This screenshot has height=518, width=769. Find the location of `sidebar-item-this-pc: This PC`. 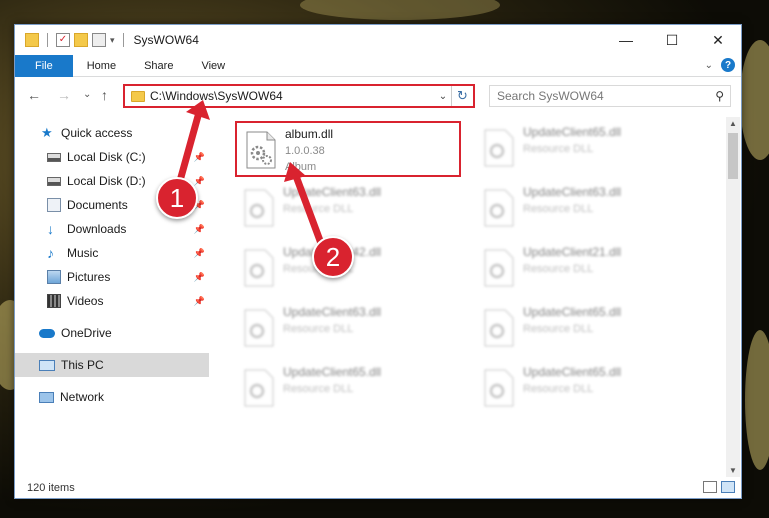

sidebar-item-this-pc: This PC is located at coordinates (112, 365).